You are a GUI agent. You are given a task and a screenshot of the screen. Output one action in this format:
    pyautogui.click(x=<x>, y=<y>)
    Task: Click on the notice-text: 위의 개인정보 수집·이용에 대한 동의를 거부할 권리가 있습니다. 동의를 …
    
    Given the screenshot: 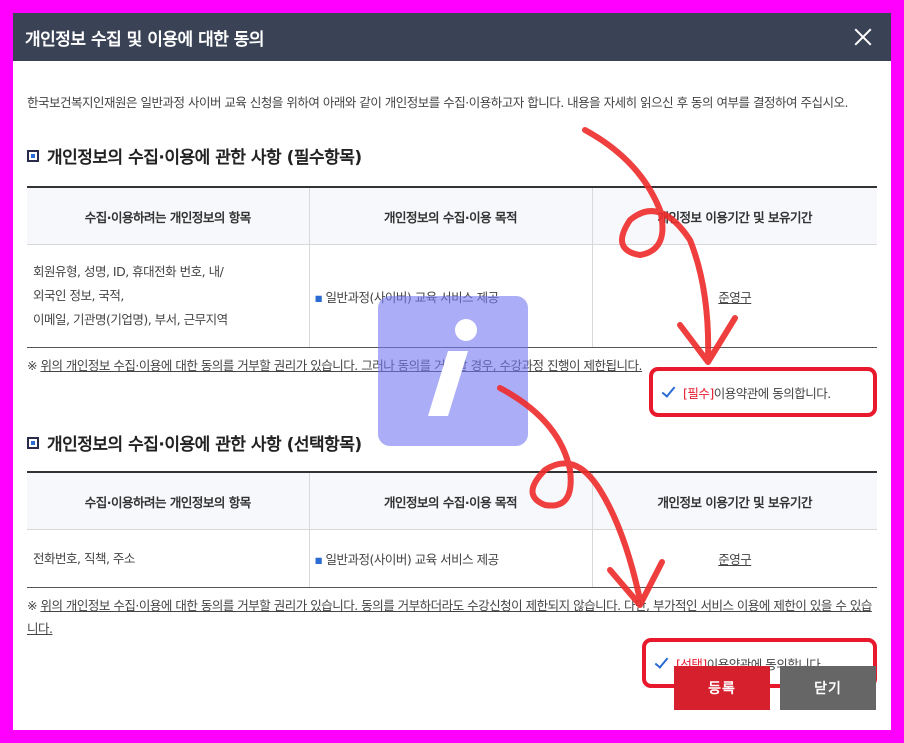 What is the action you would take?
    pyautogui.click(x=449, y=617)
    